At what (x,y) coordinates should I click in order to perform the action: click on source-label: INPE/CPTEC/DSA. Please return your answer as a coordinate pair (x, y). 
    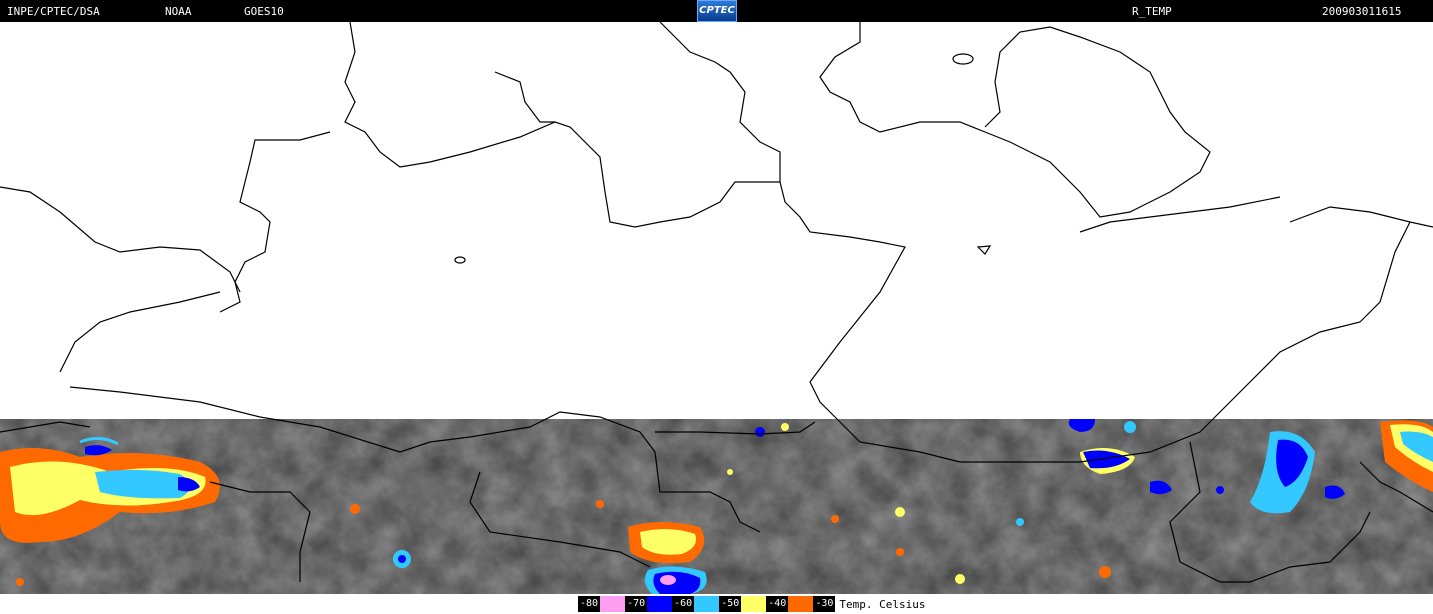
    Looking at the image, I should click on (53, 11).